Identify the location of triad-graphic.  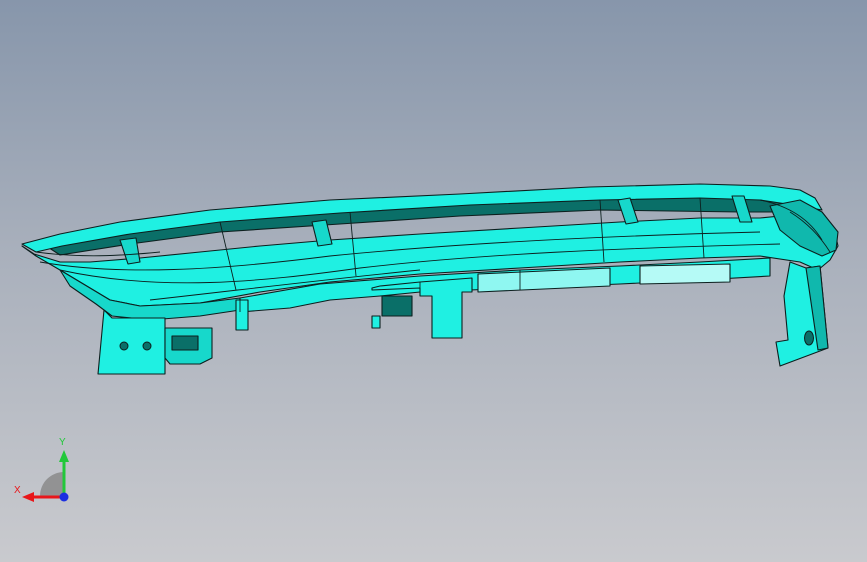
(45, 476).